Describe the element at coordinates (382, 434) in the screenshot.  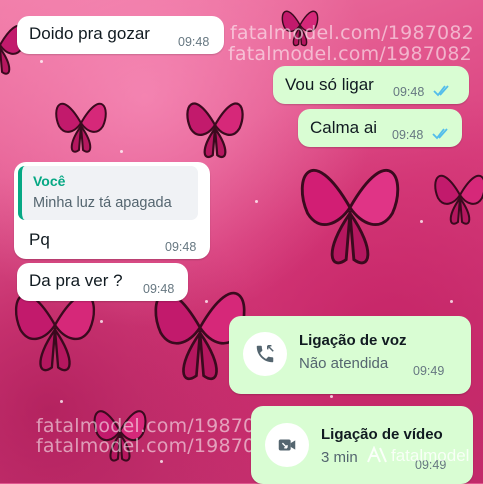
I see `call-title: Ligação de vídeo` at that location.